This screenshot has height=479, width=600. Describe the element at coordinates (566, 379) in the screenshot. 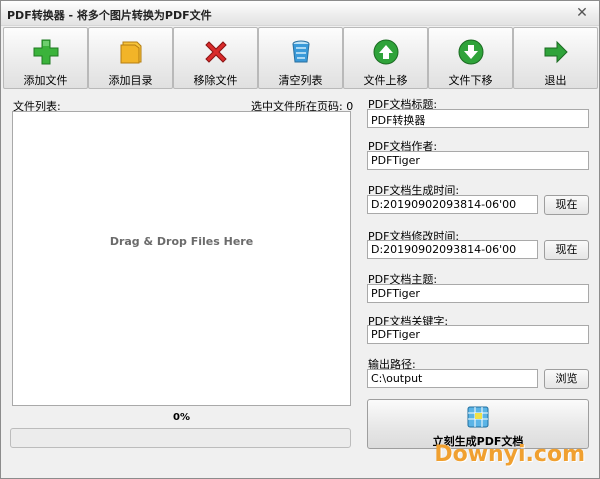

I see `browse-button: 浏览` at that location.